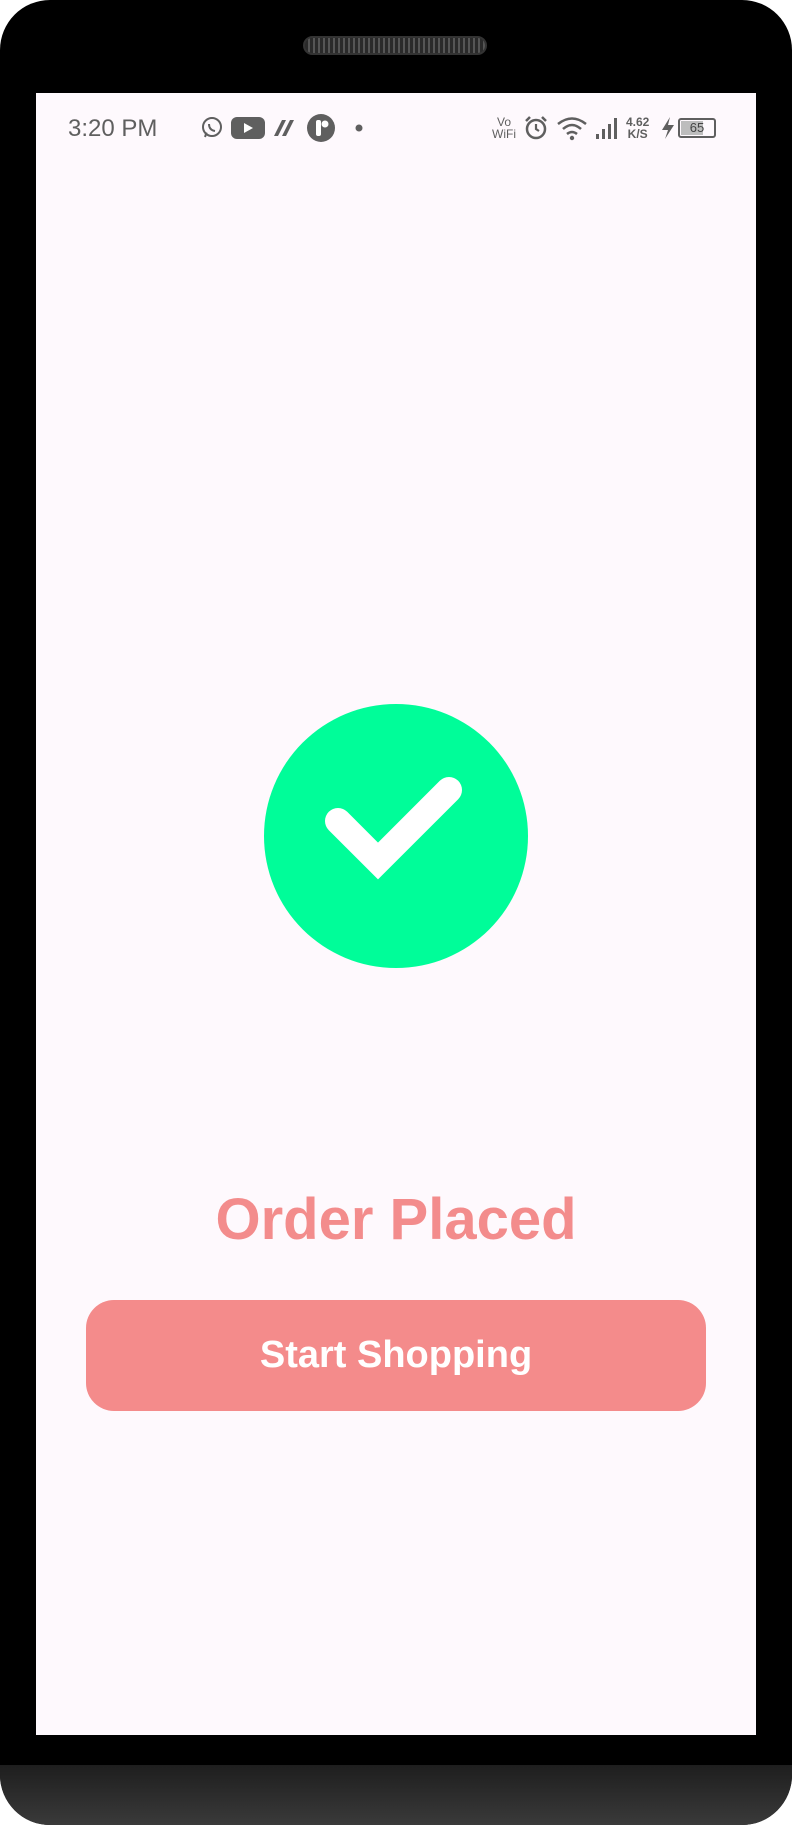 This screenshot has width=792, height=1825. What do you see at coordinates (637, 134) in the screenshot?
I see `network-speed-unit: K/S` at bounding box center [637, 134].